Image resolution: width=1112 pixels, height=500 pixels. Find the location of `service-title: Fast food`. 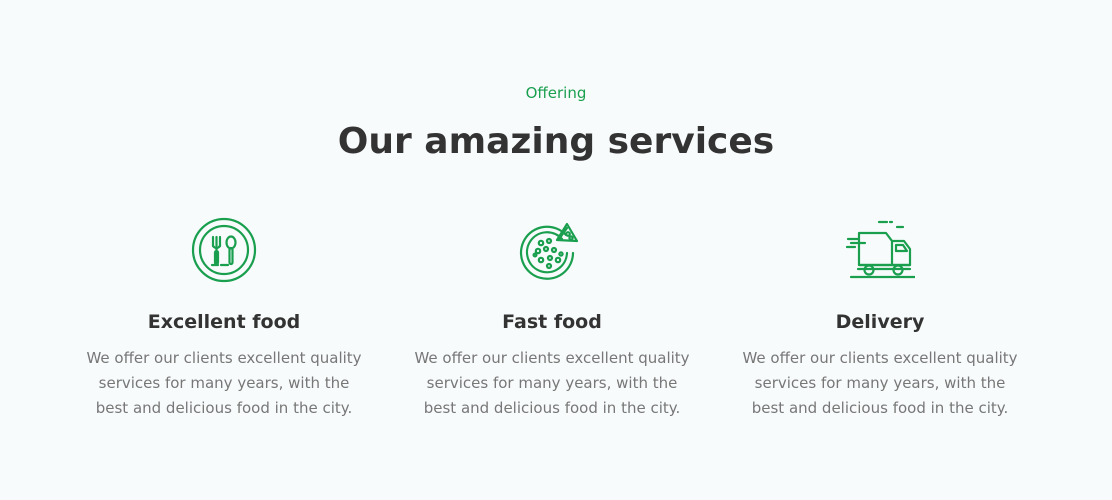

service-title: Fast food is located at coordinates (552, 322).